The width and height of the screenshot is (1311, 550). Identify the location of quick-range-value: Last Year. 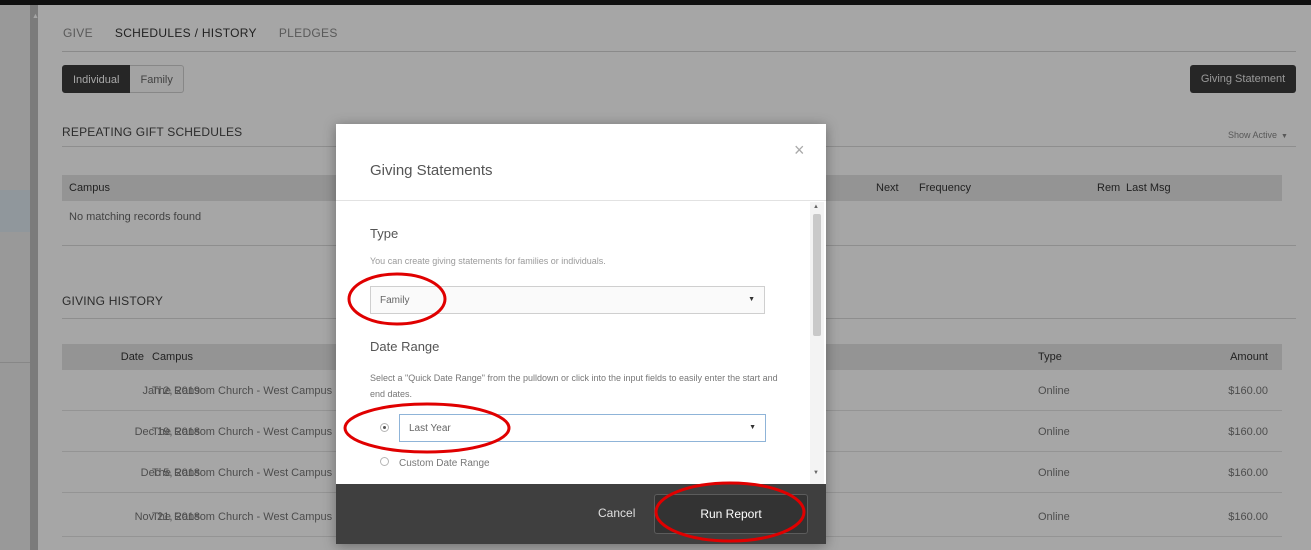
(430, 428).